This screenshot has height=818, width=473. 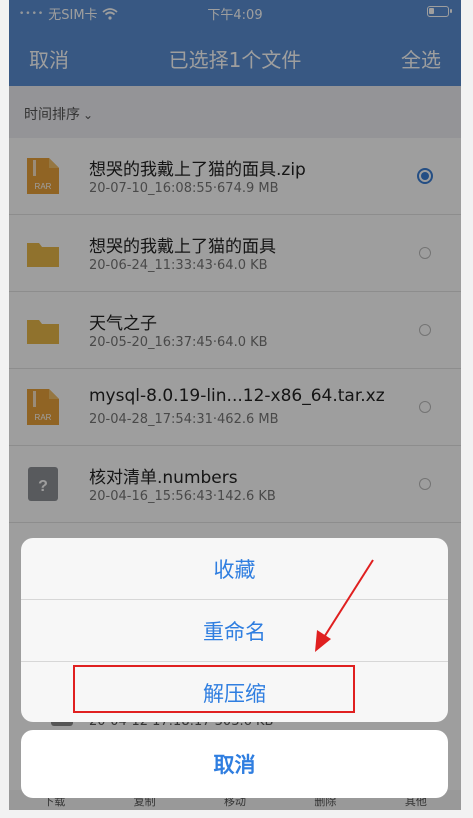 I want to click on annotation-arrow-icon, so click(x=344, y=605).